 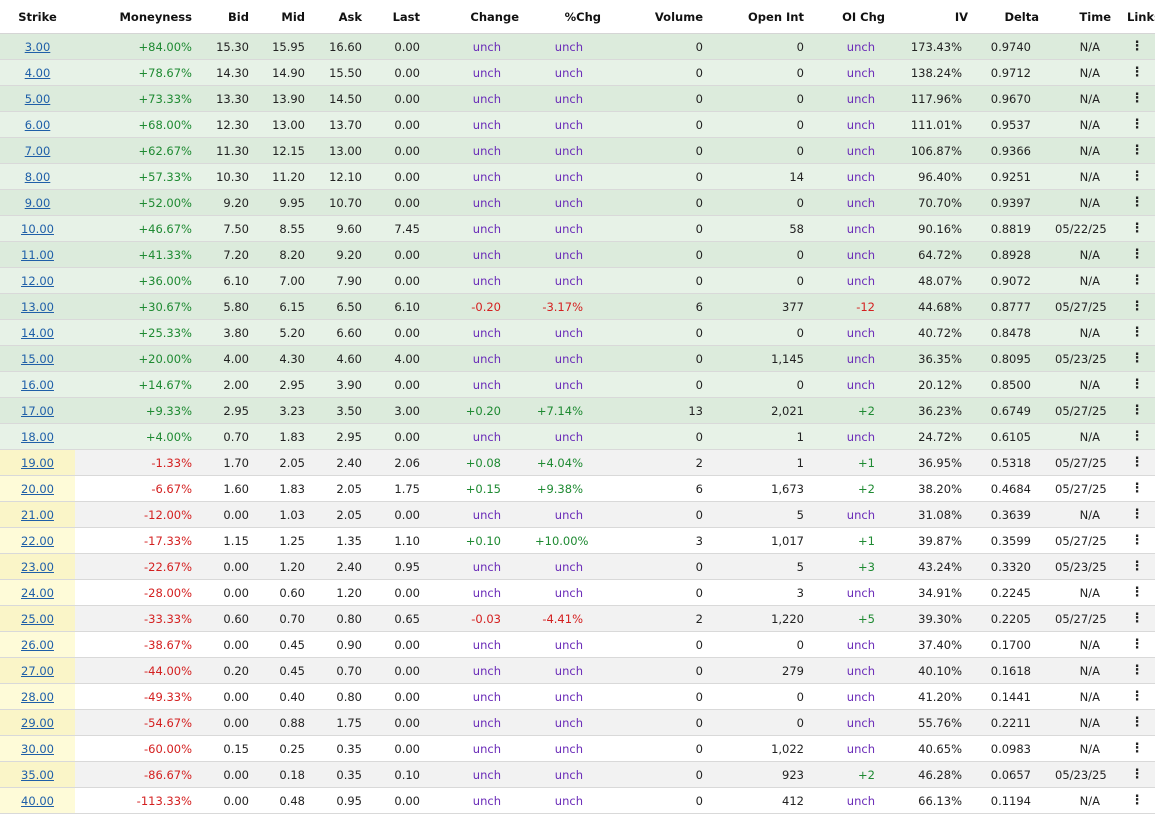 What do you see at coordinates (1011, 254) in the screenshot?
I see `cell-delta: 0.8928` at bounding box center [1011, 254].